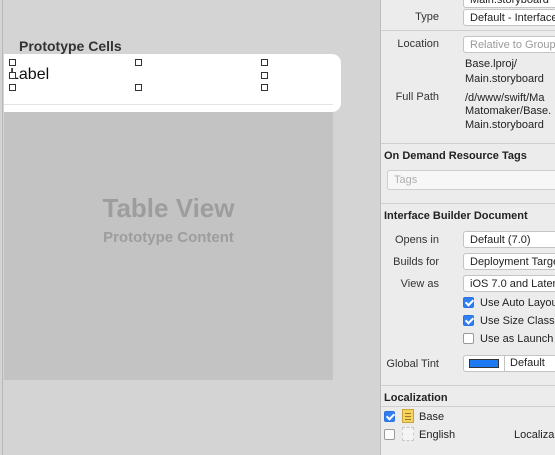 This screenshot has width=555, height=455. What do you see at coordinates (534, 435) in the screenshot?
I see `english-localization-type: Localizable Strings` at bounding box center [534, 435].